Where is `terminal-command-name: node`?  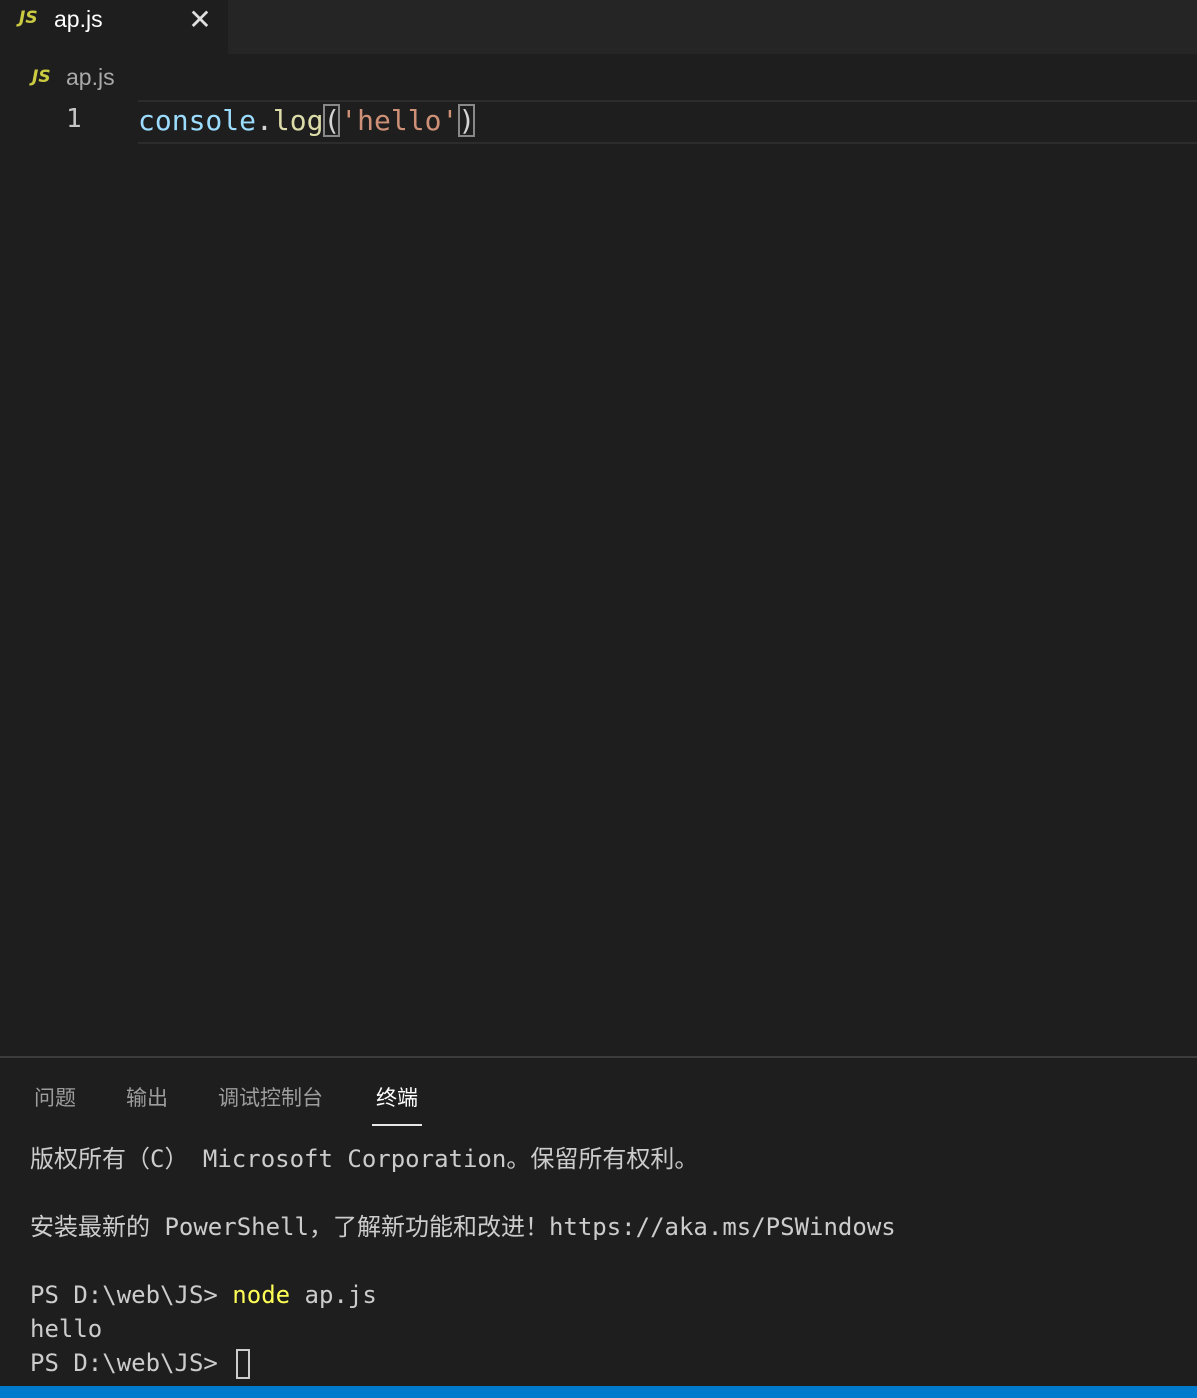 terminal-command-name: node is located at coordinates (261, 1295).